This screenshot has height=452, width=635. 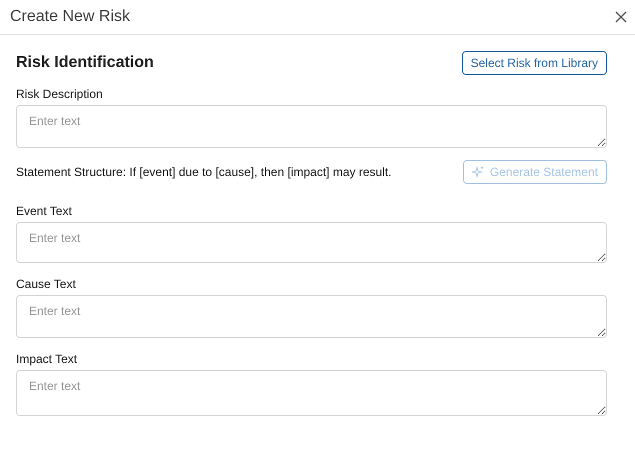 I want to click on field-label: Impact Text, so click(x=47, y=359).